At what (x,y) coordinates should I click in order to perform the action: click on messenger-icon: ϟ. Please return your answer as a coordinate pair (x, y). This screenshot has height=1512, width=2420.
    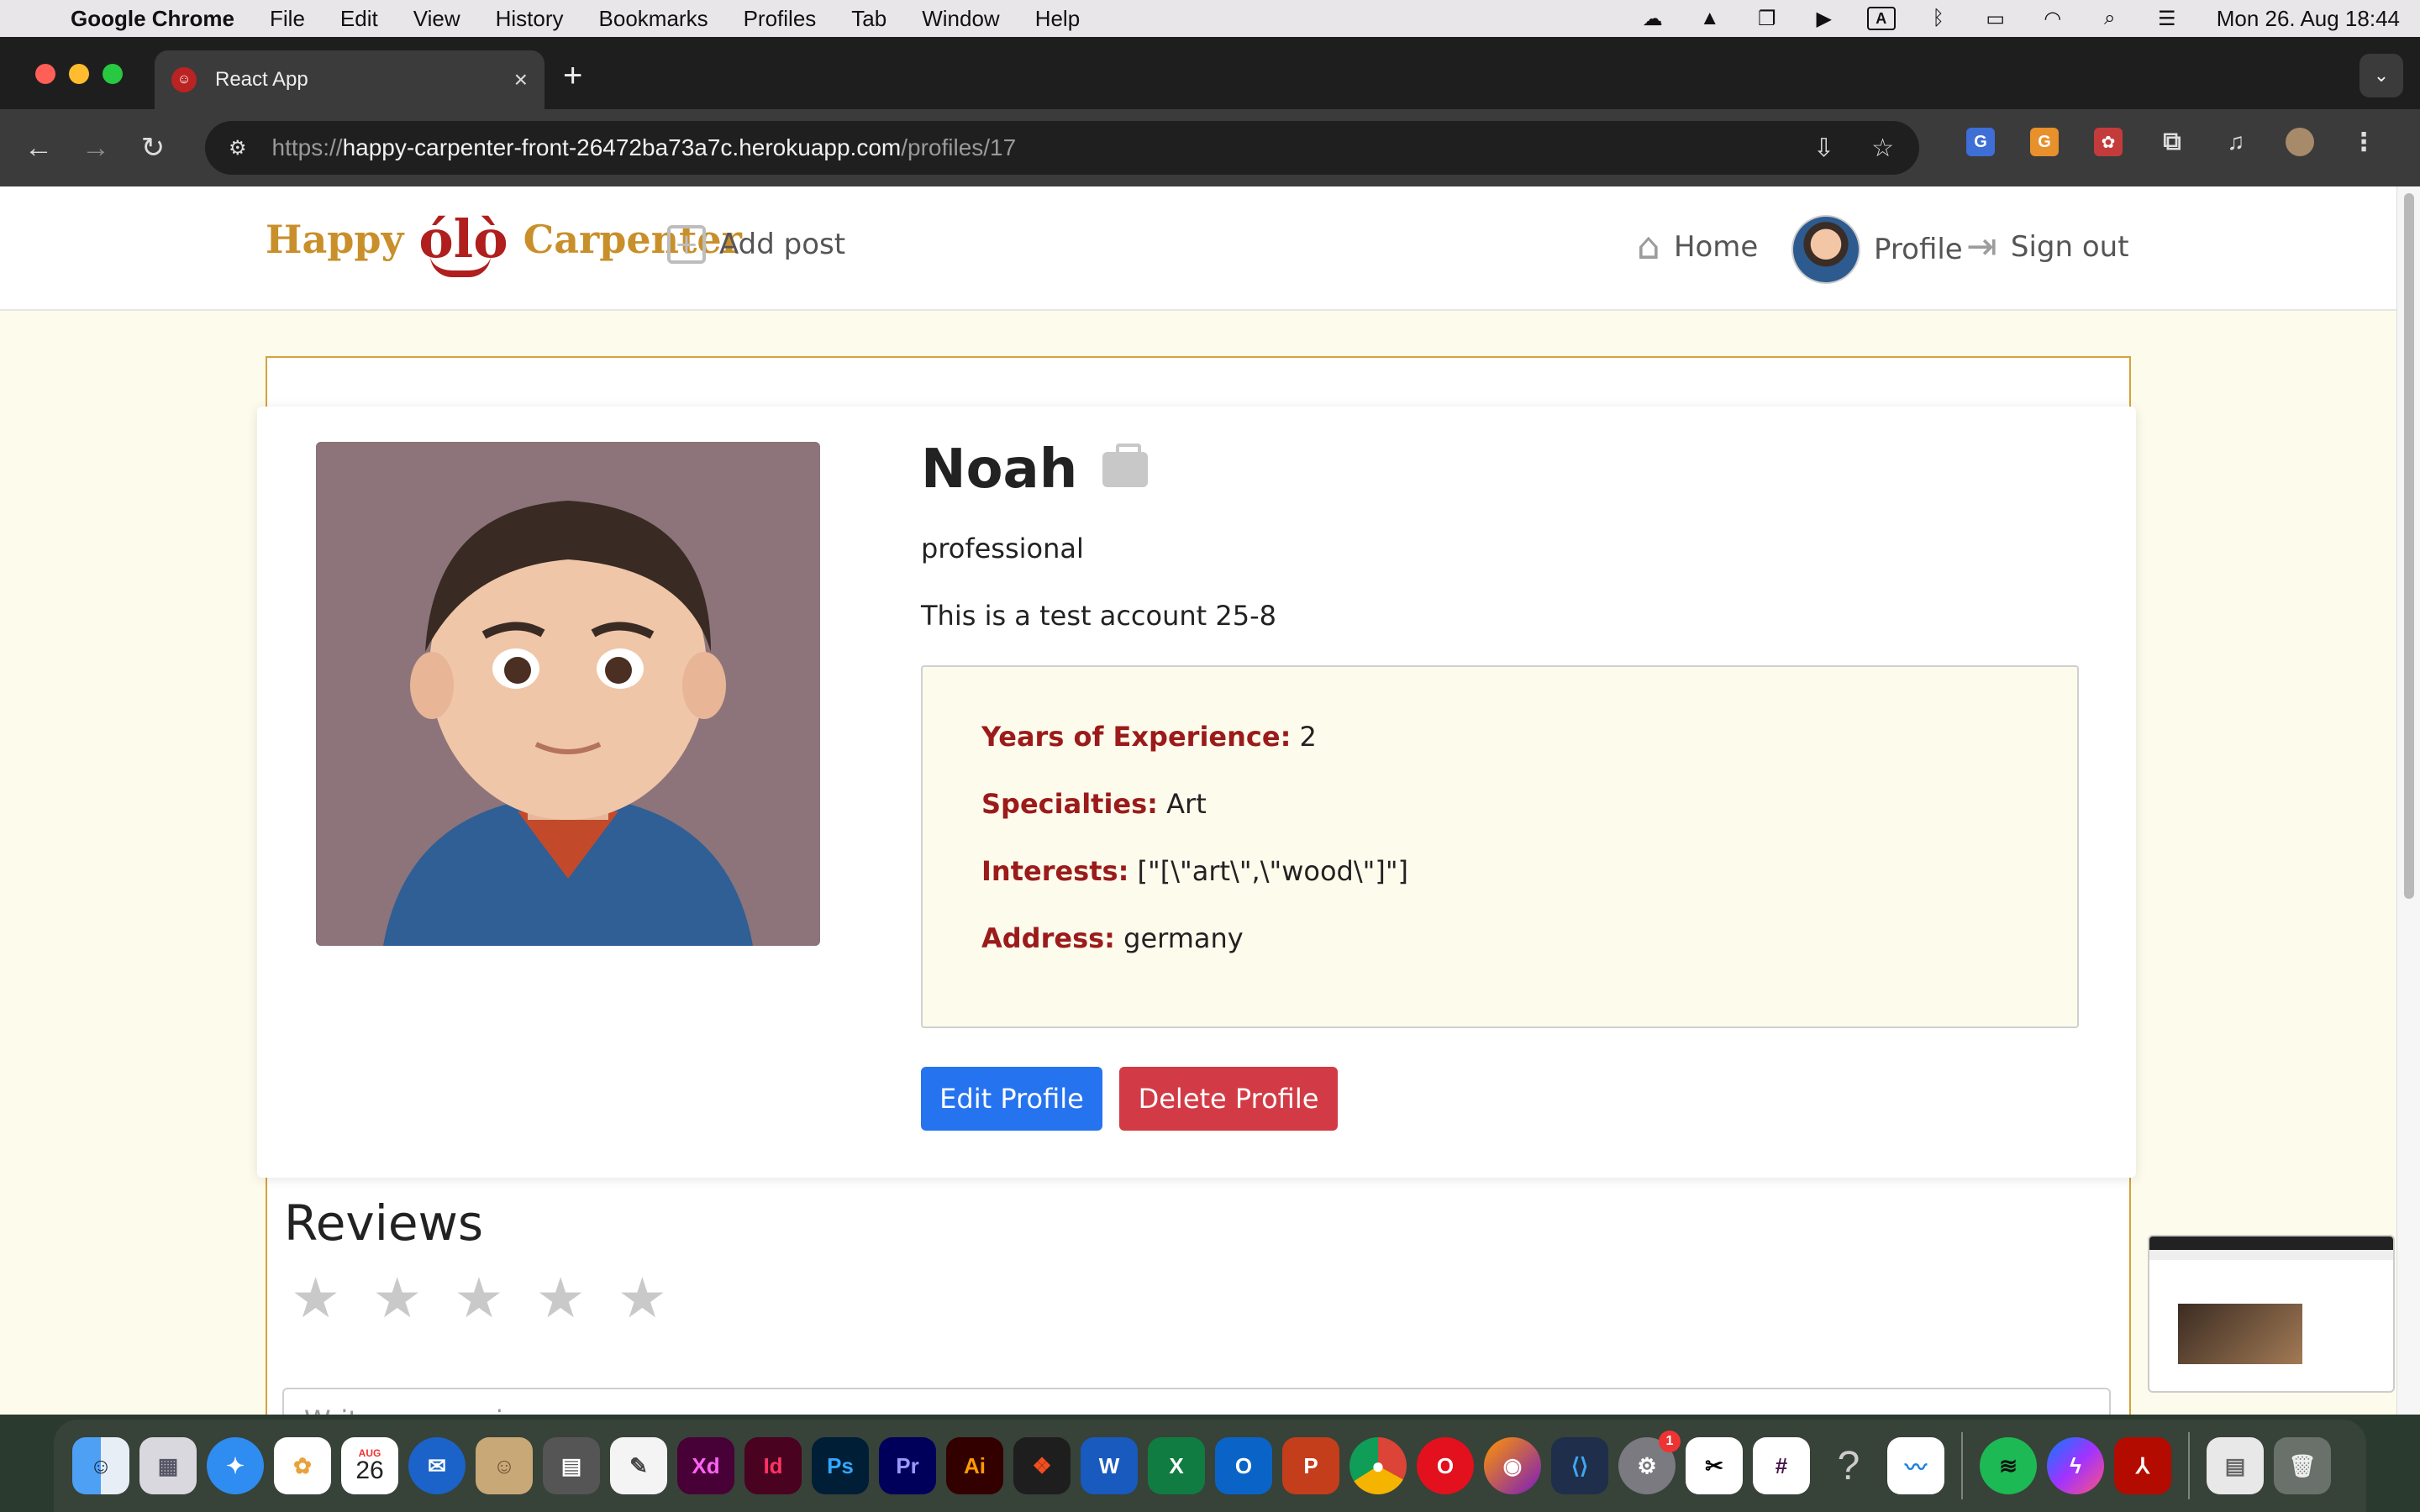
    Looking at the image, I should click on (2075, 1465).